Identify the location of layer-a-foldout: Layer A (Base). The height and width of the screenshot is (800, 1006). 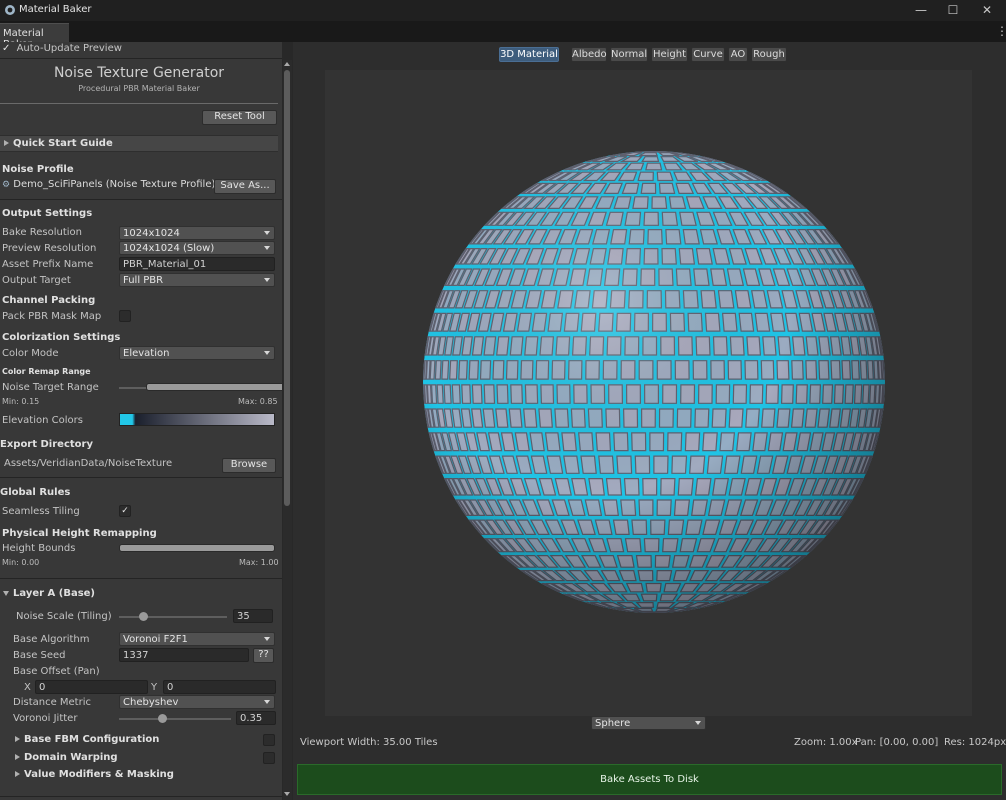
(49, 593).